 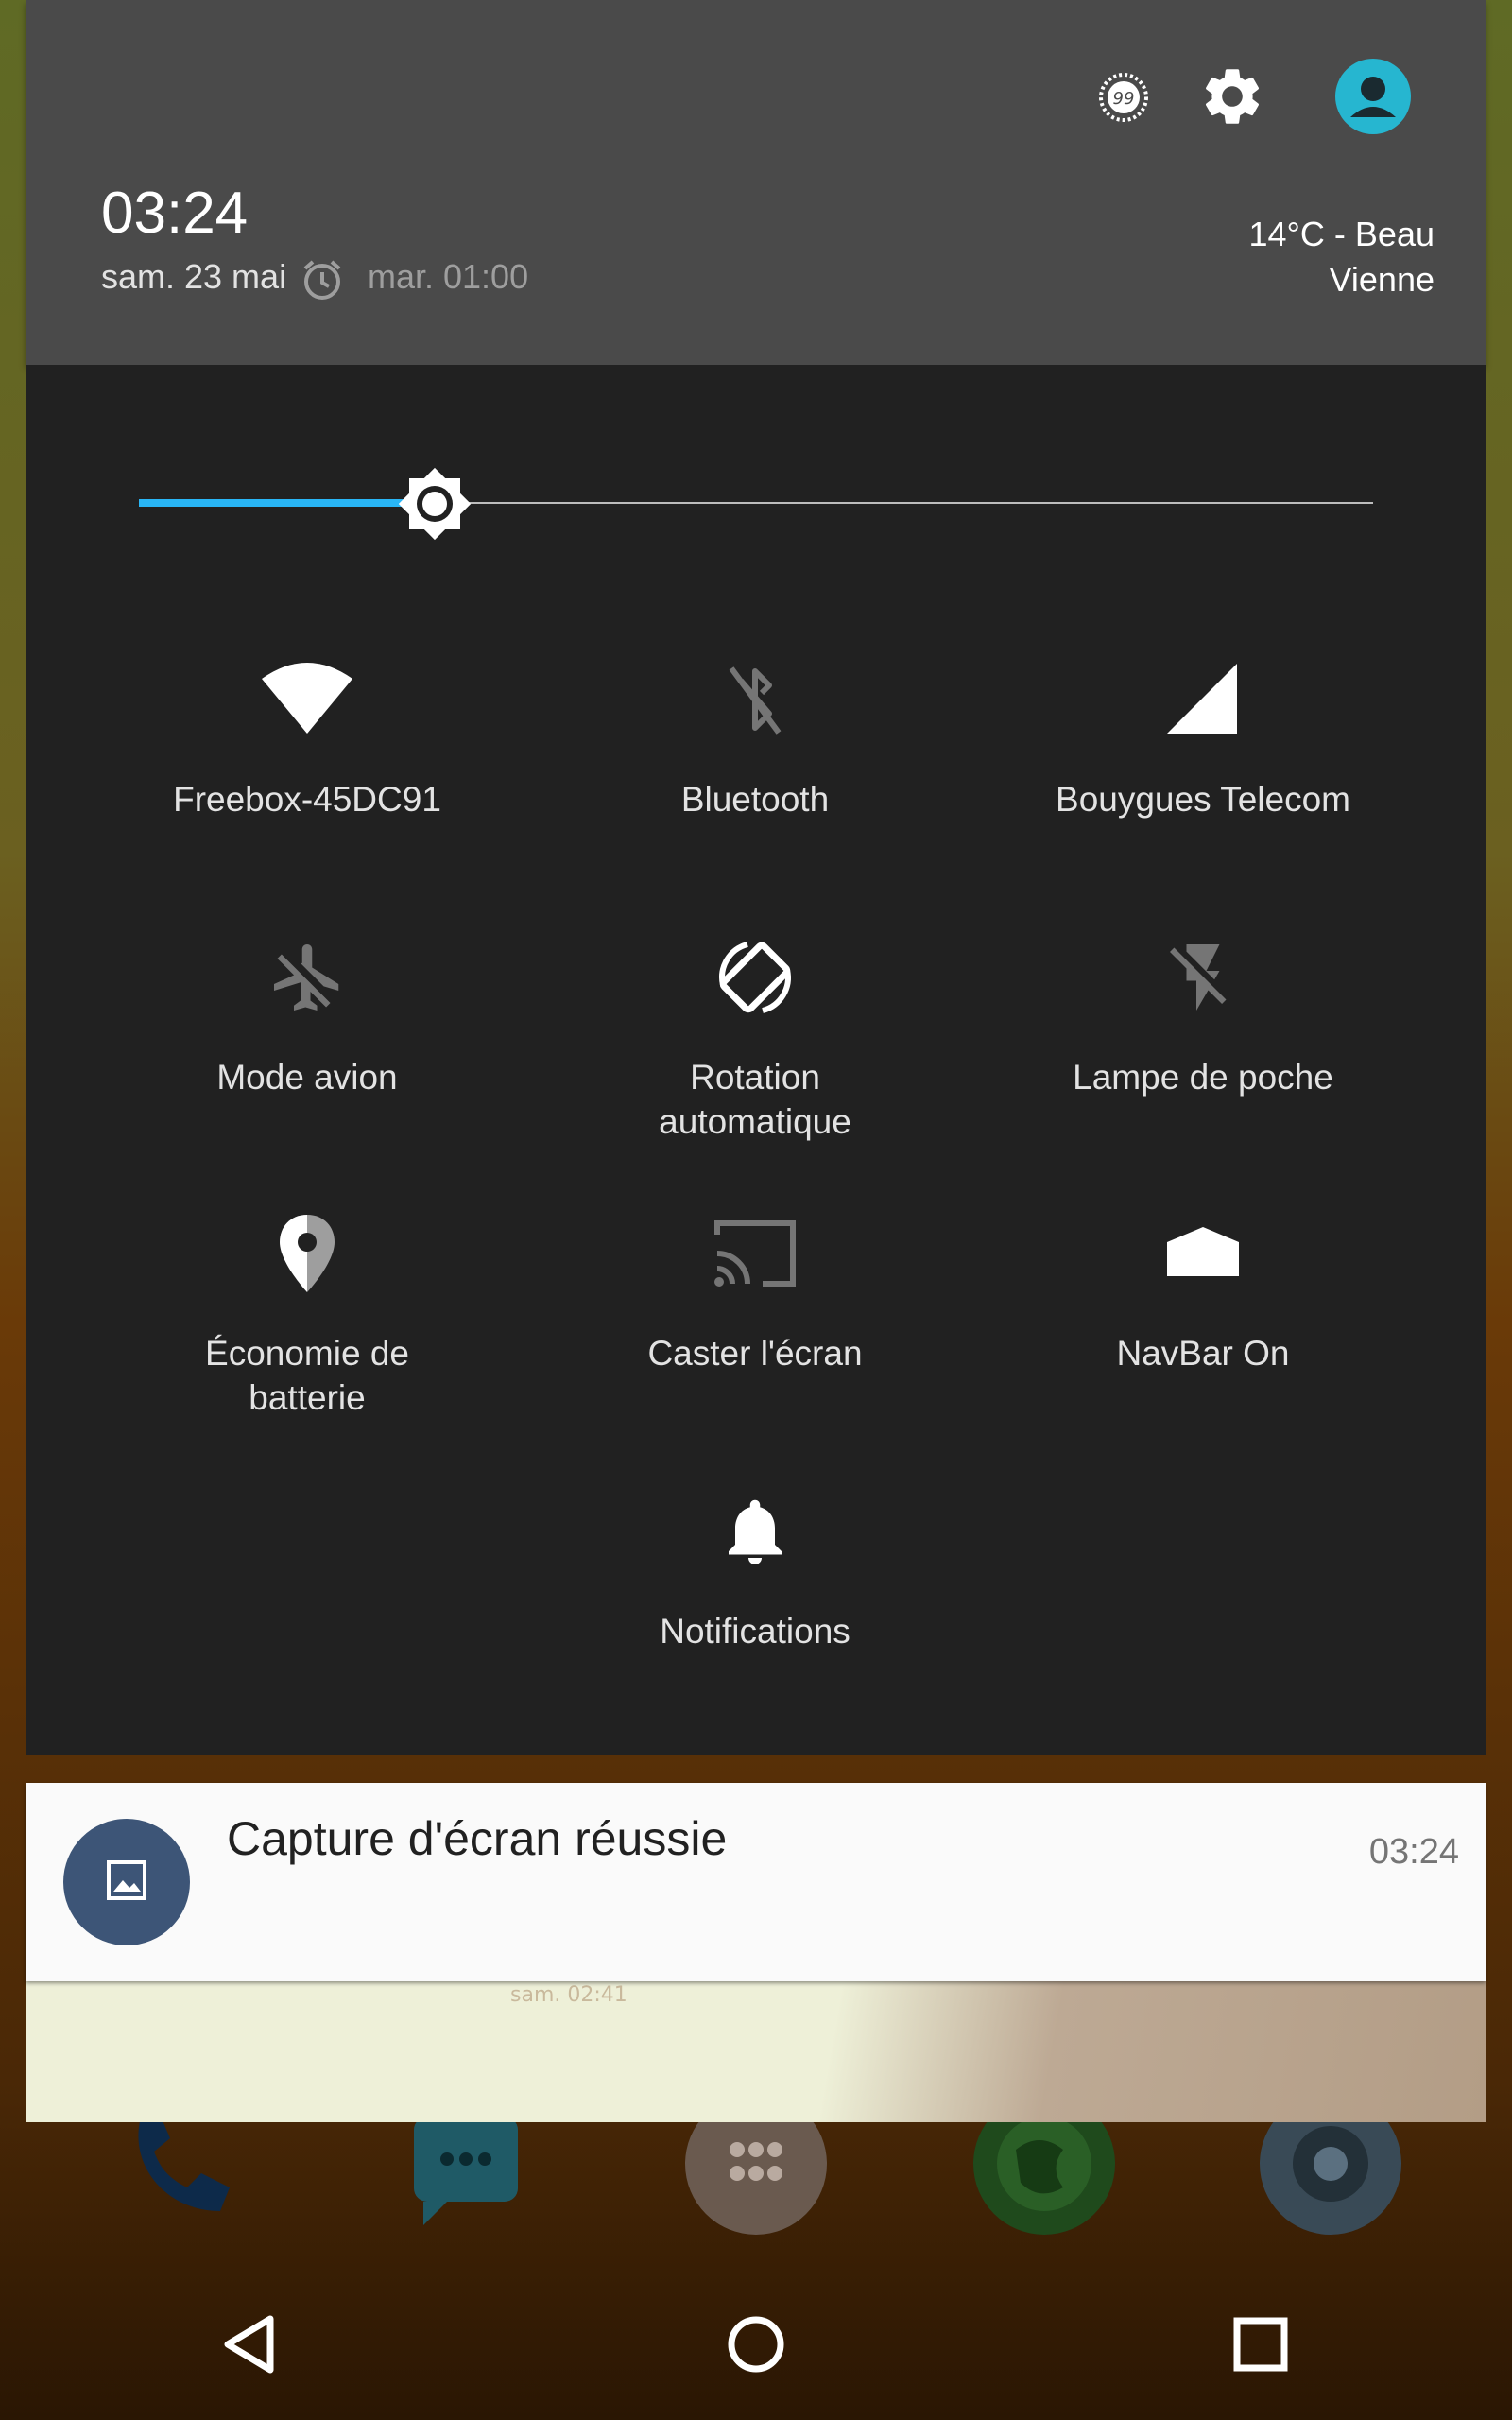 I want to click on tile-label: Économie de batterie, so click(x=307, y=1375).